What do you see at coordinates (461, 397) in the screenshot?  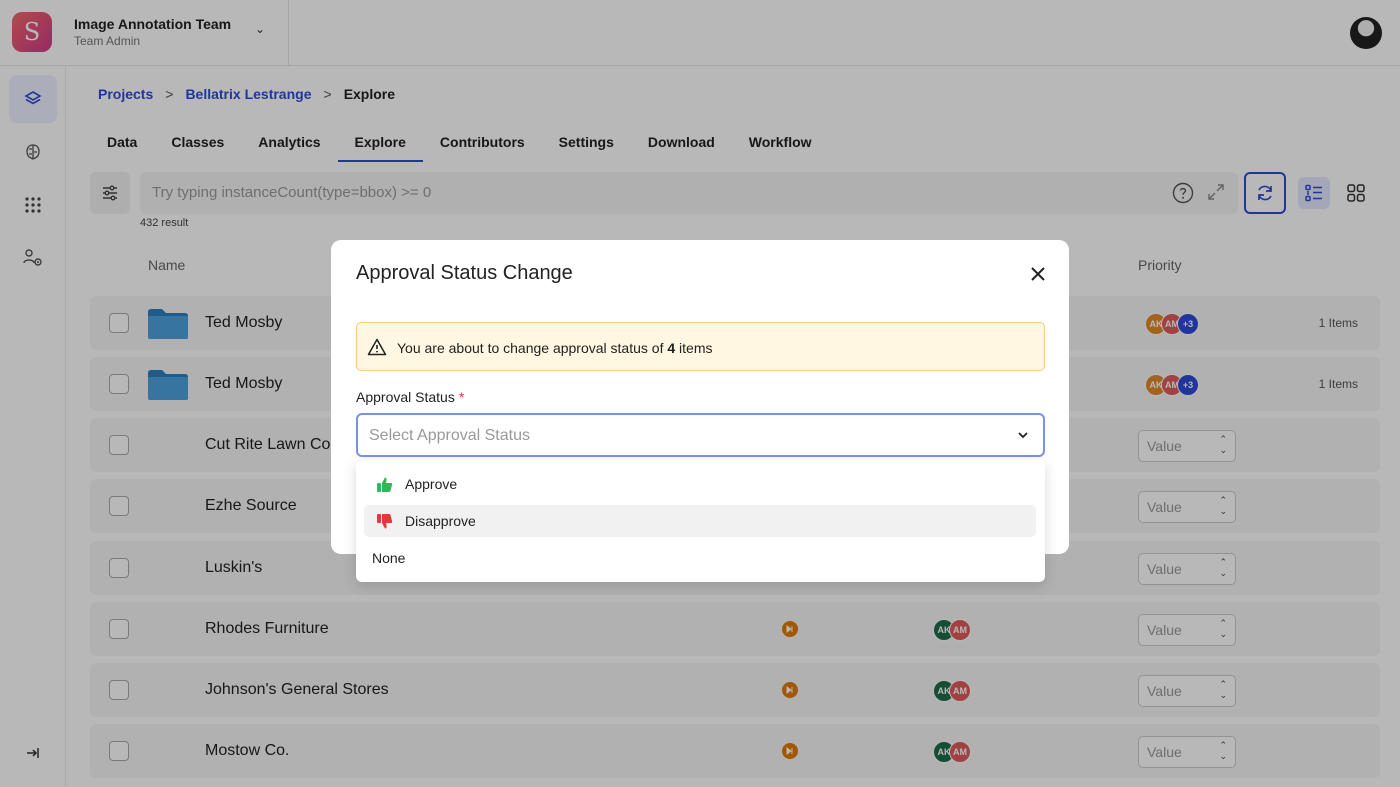 I see `required-asterisk: *` at bounding box center [461, 397].